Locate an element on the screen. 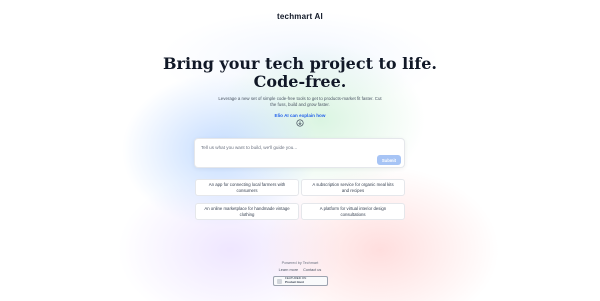 The height and width of the screenshot is (301, 600). powered-by-text: Powered by Techmart is located at coordinates (300, 263).